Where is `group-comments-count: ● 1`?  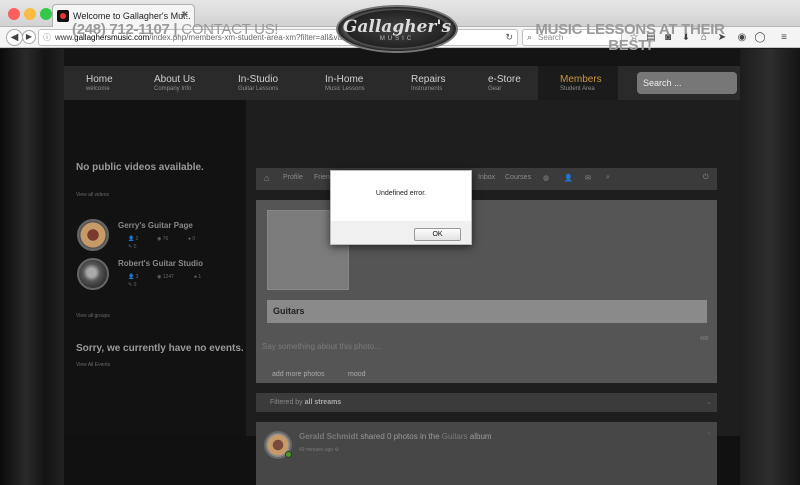
group-comments-count: ● 1 is located at coordinates (198, 277).